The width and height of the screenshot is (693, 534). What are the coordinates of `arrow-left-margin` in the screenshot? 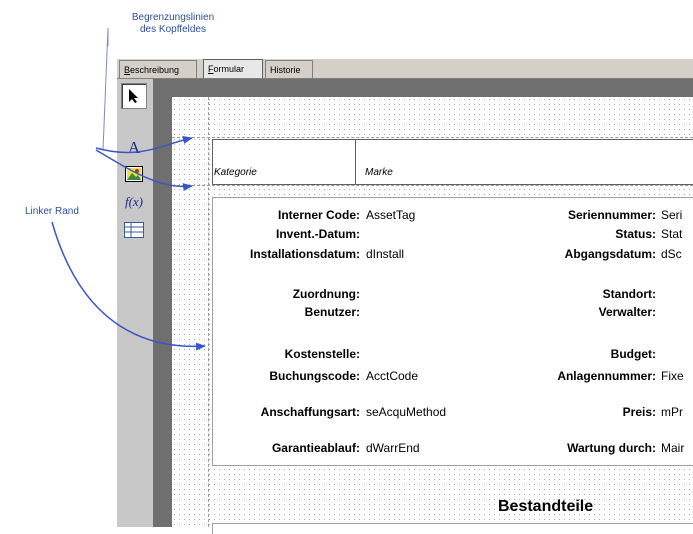 It's located at (128, 286).